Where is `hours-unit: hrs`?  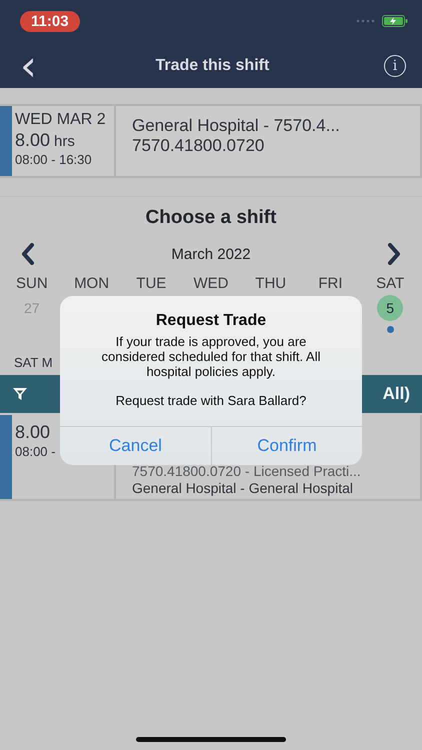
hours-unit: hrs is located at coordinates (64, 141).